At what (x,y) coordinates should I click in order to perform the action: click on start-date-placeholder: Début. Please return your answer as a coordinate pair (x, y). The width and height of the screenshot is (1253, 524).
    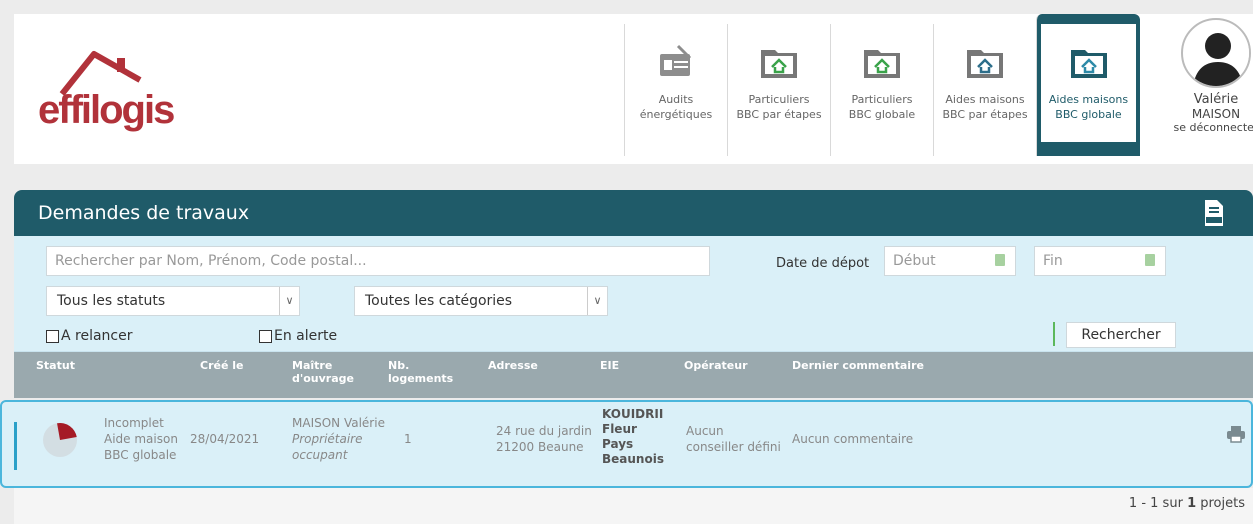
    Looking at the image, I should click on (914, 261).